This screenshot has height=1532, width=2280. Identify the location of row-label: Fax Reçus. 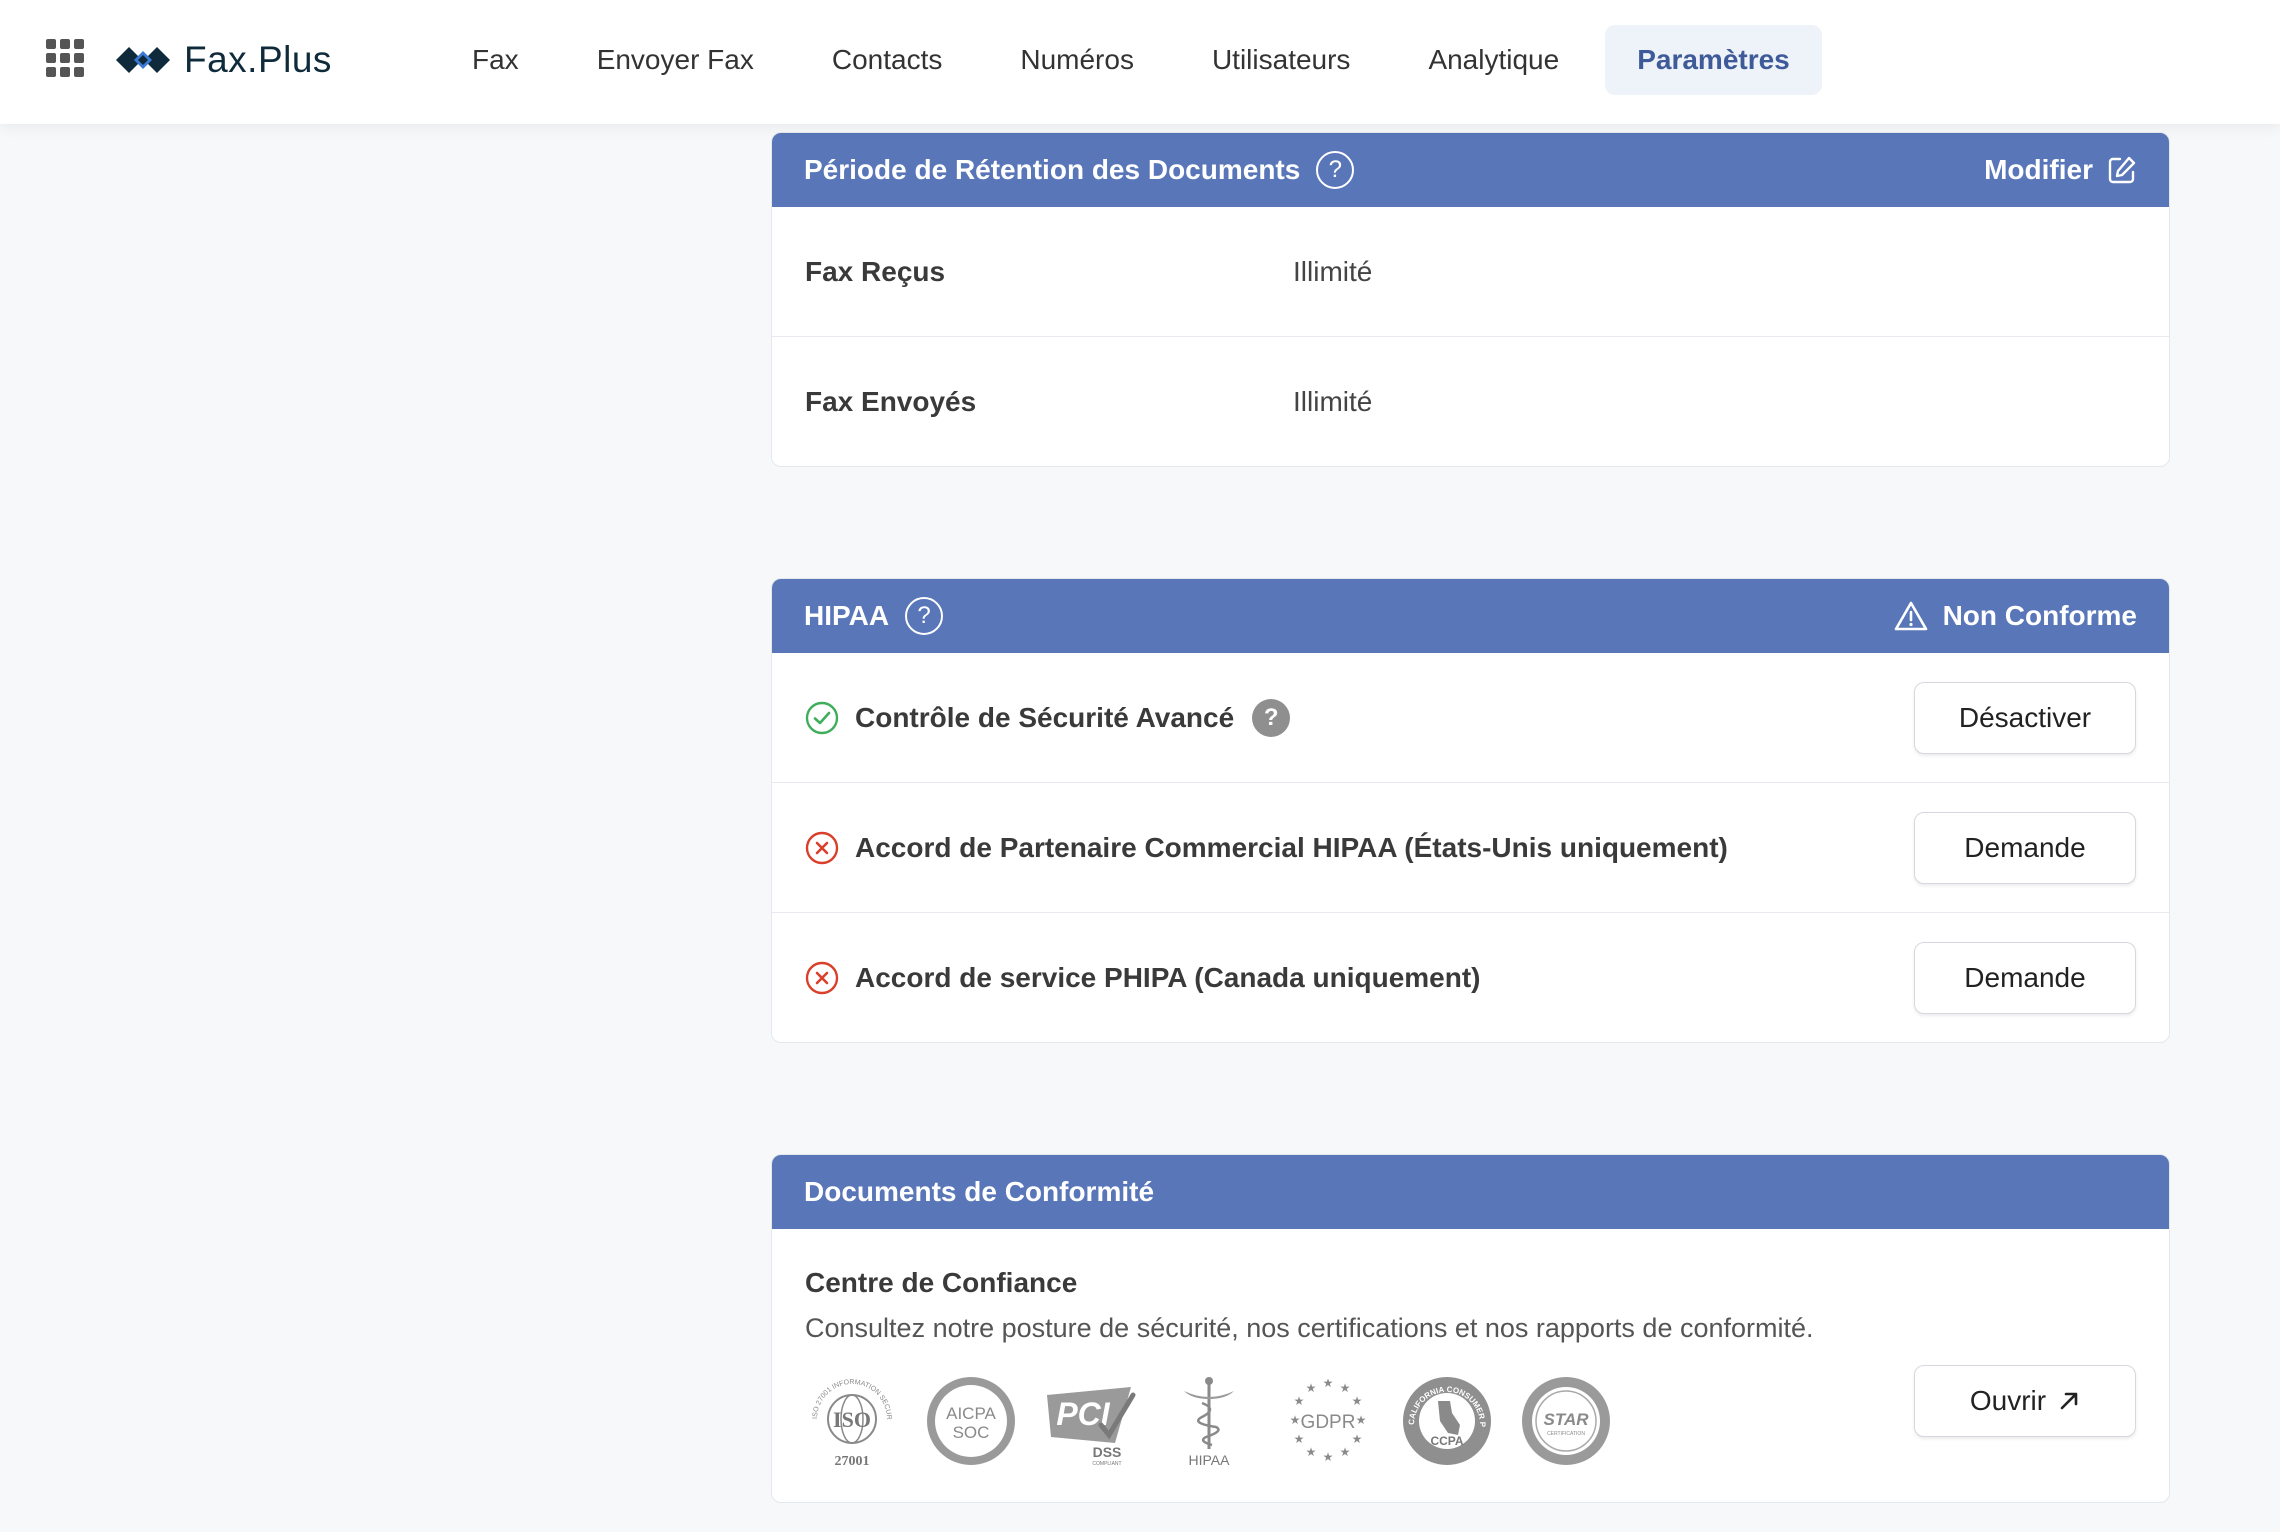
(875, 271).